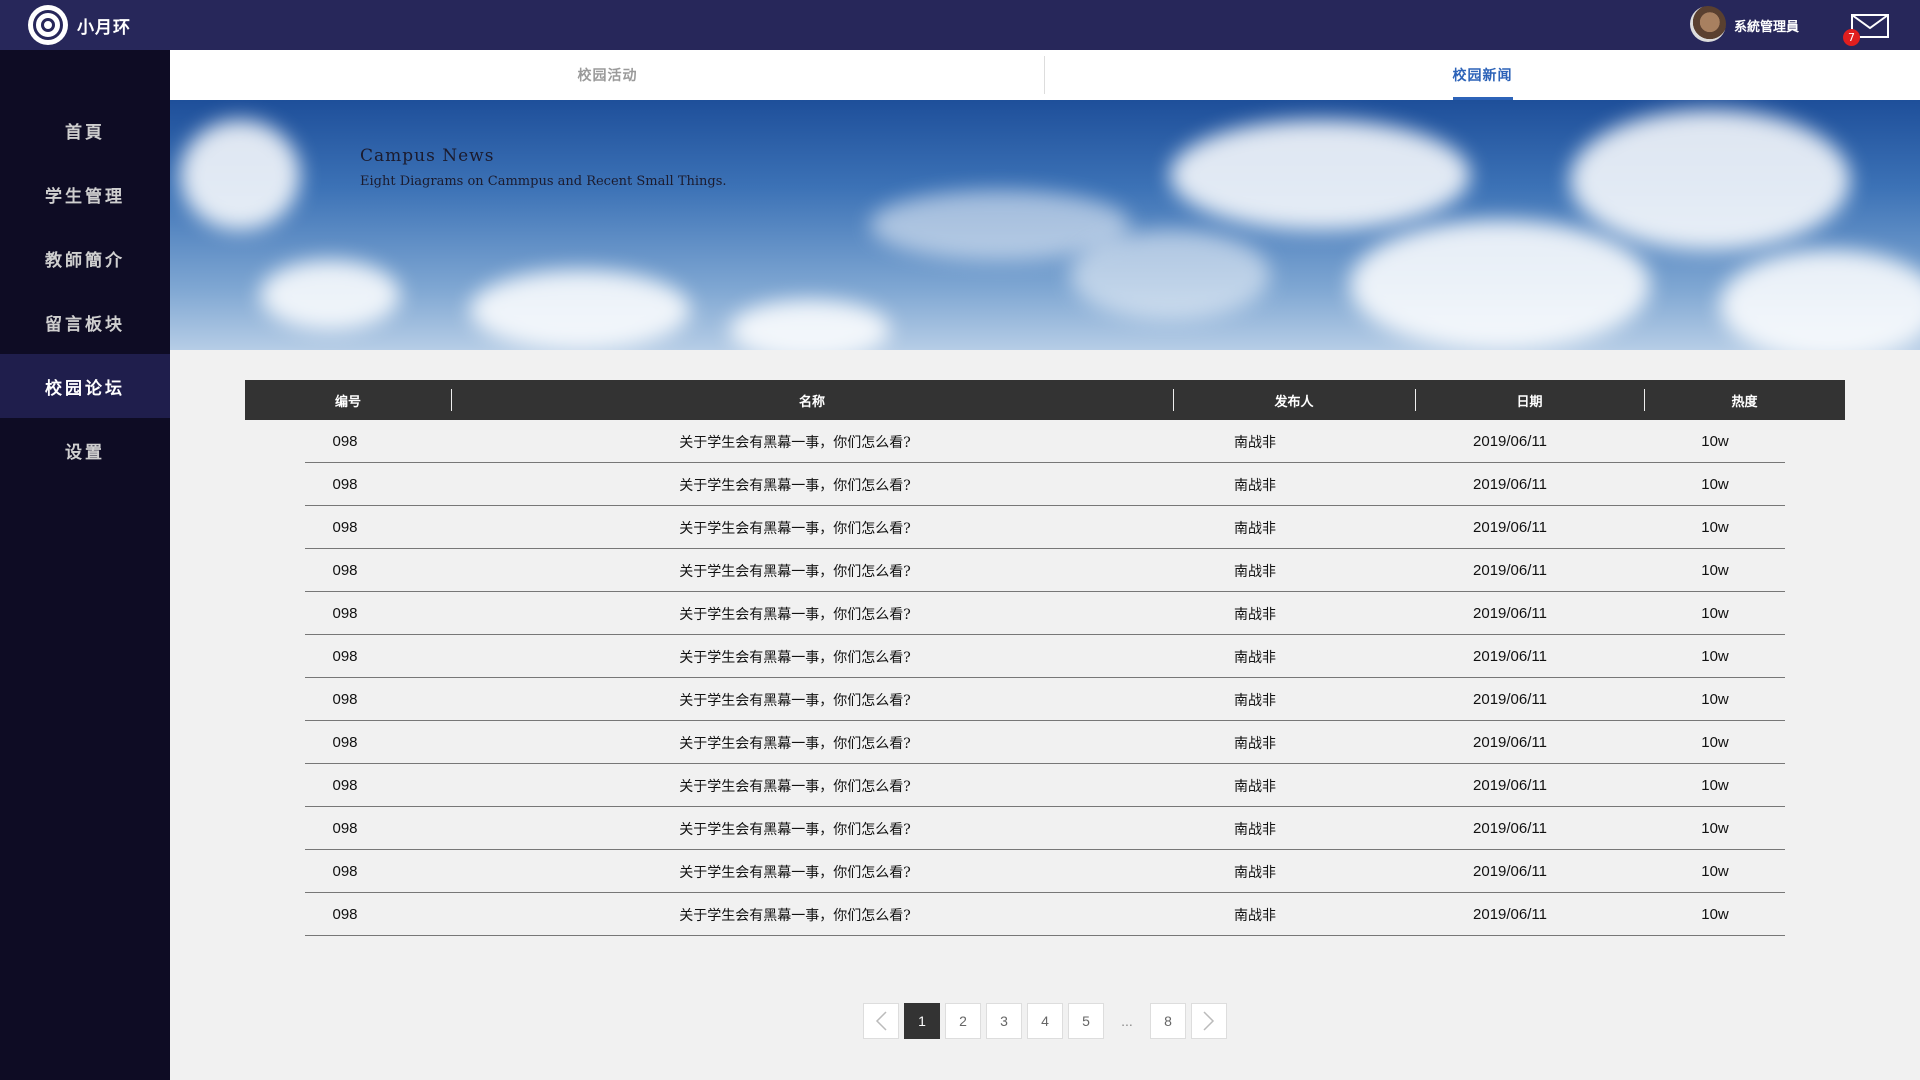 This screenshot has height=1080, width=1920. Describe the element at coordinates (1744, 400) in the screenshot. I see `column-header-heat: 热度` at that location.